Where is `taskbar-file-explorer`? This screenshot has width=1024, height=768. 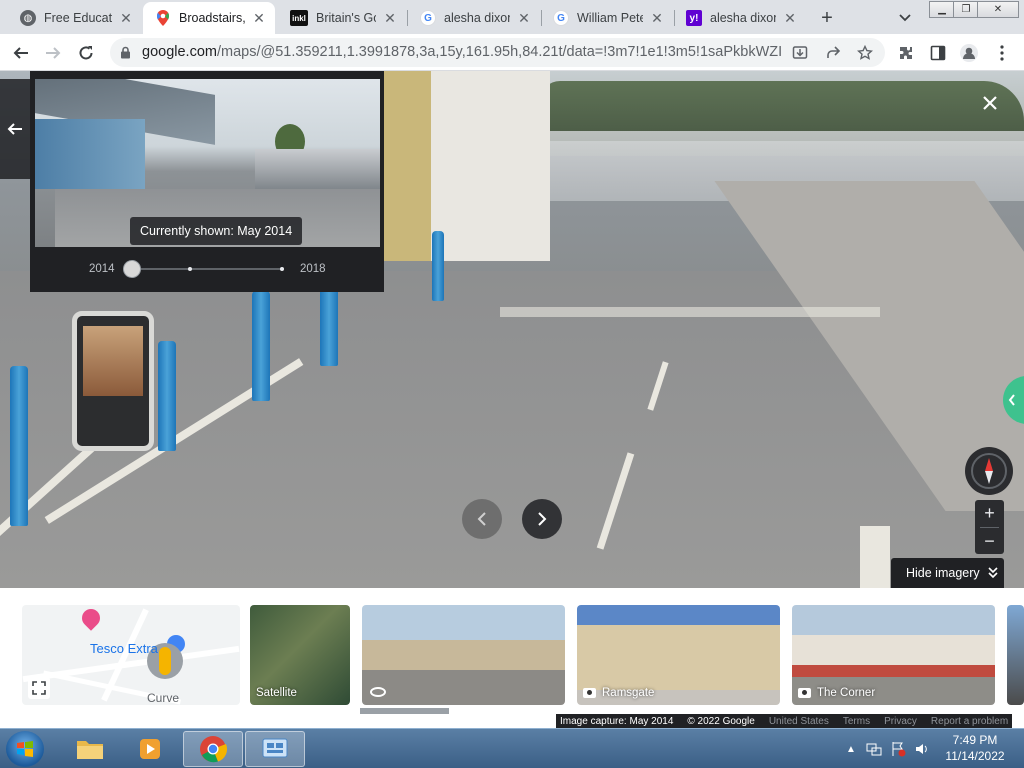
taskbar-file-explorer is located at coordinates (90, 749).